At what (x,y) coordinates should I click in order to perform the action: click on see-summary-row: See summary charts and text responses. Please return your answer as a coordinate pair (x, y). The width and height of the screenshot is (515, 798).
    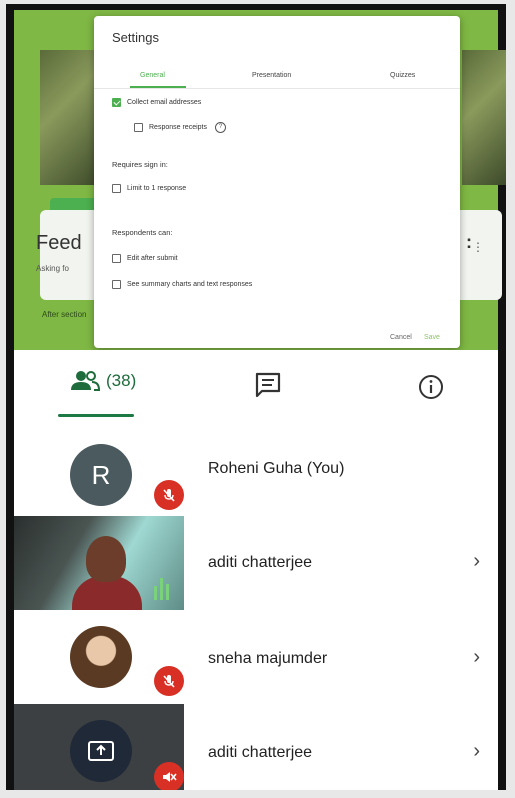
    Looking at the image, I should click on (182, 284).